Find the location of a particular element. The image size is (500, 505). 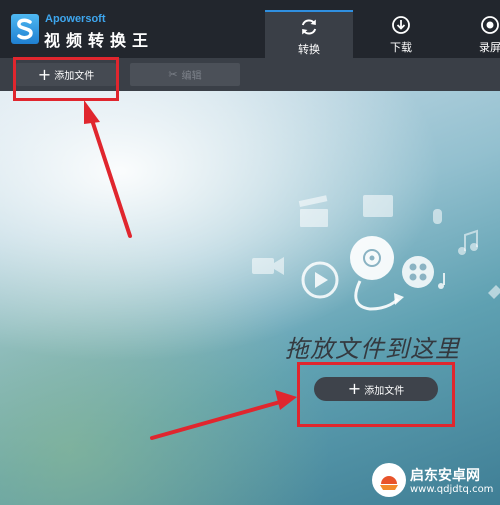

watermark-url: www.qdjdtq.com is located at coordinates (452, 489).